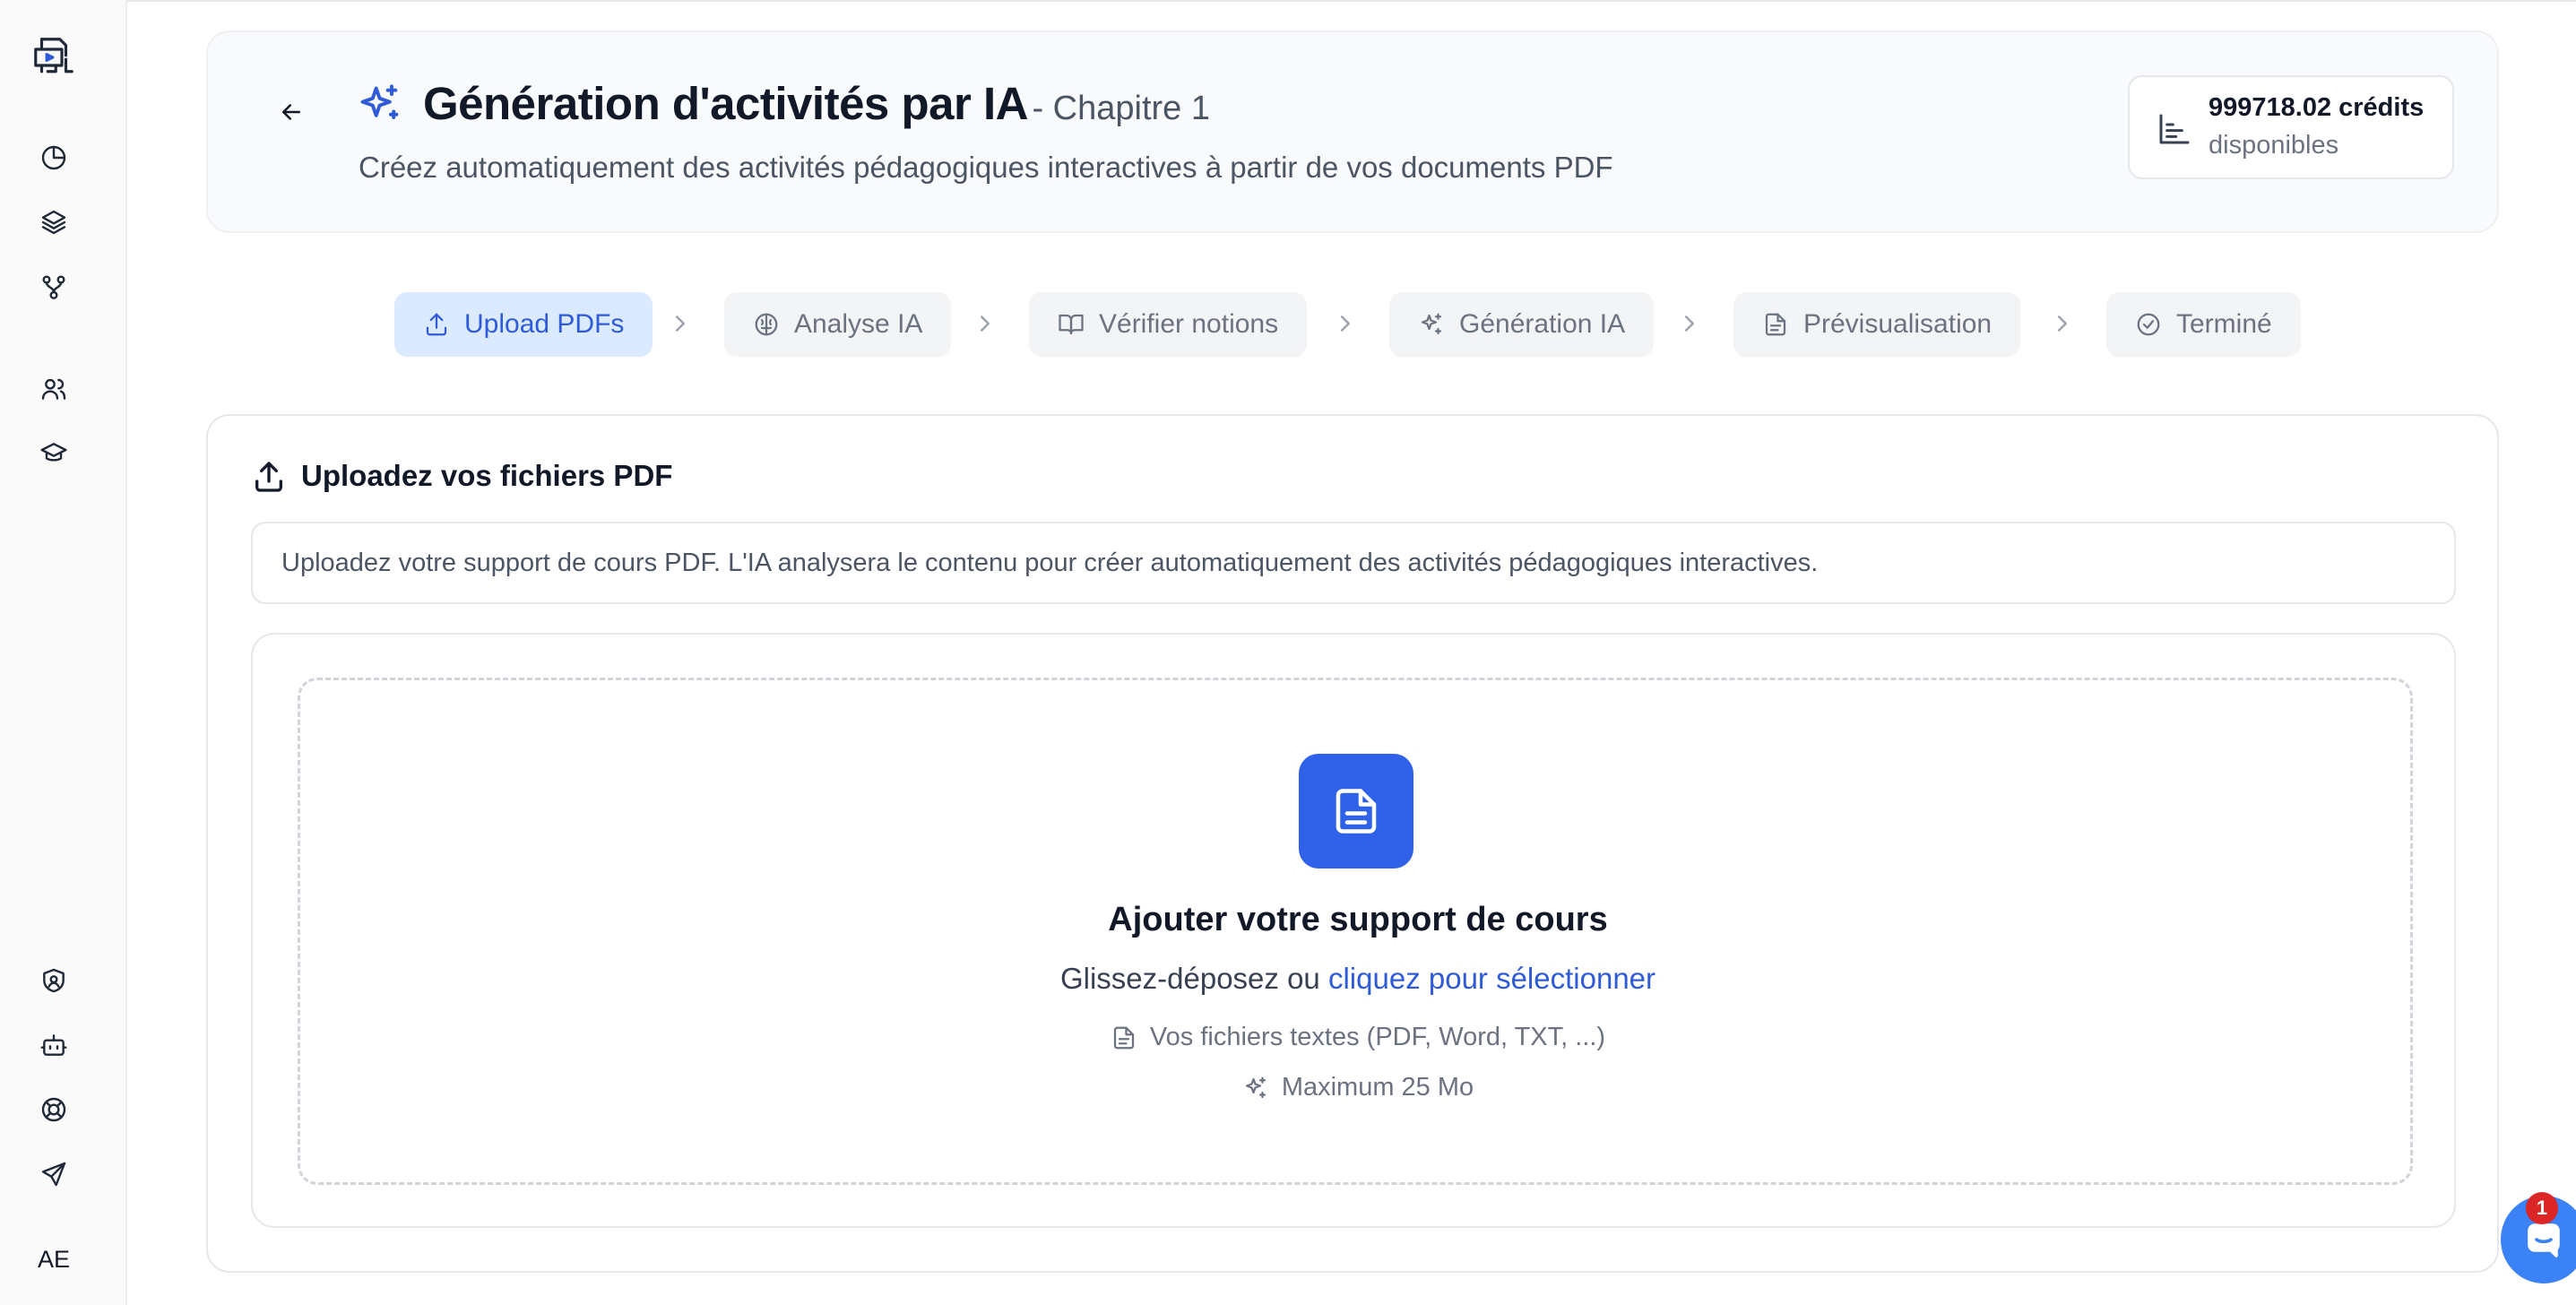  What do you see at coordinates (2291, 127) in the screenshot?
I see `credits-card: 999718.02 crédits disponibles` at bounding box center [2291, 127].